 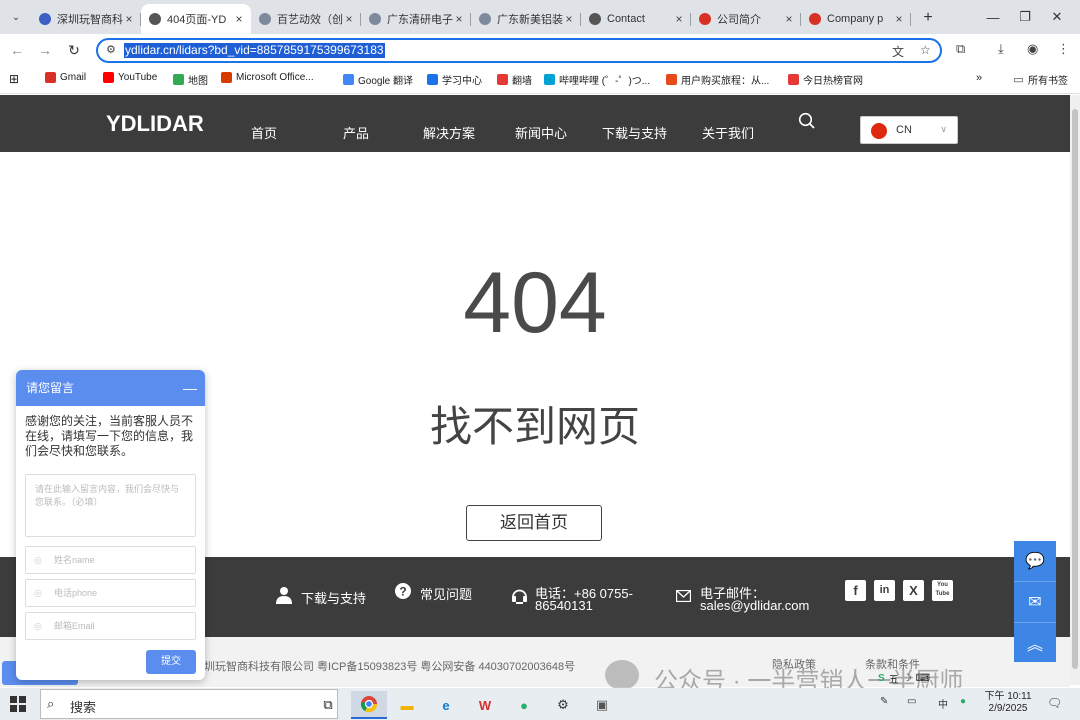 What do you see at coordinates (190, 79) in the screenshot?
I see `bookmark-item: 地图` at bounding box center [190, 79].